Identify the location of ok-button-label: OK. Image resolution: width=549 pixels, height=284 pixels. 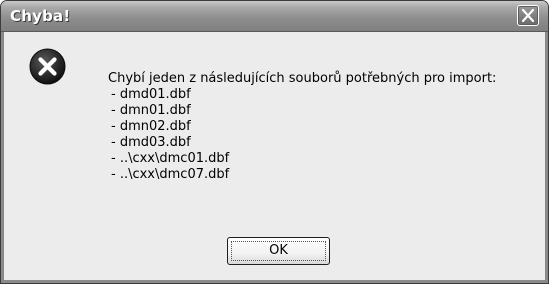
(278, 250).